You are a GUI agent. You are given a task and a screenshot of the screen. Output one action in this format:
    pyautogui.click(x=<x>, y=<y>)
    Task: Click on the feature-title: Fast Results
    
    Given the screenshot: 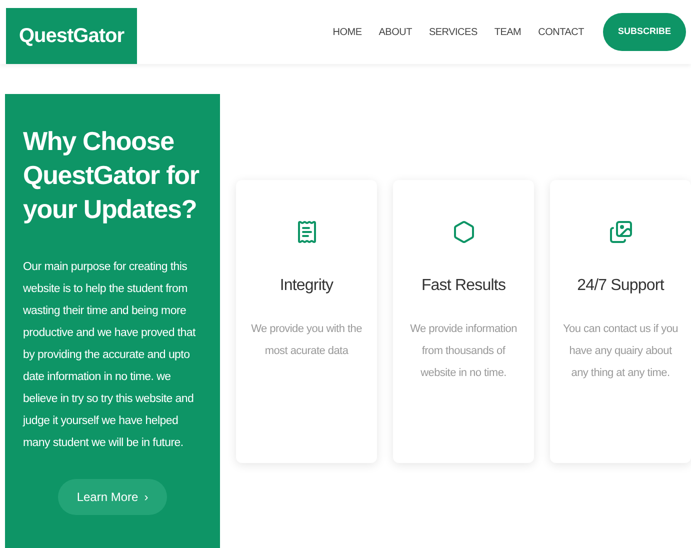 What is the action you would take?
    pyautogui.click(x=463, y=286)
    